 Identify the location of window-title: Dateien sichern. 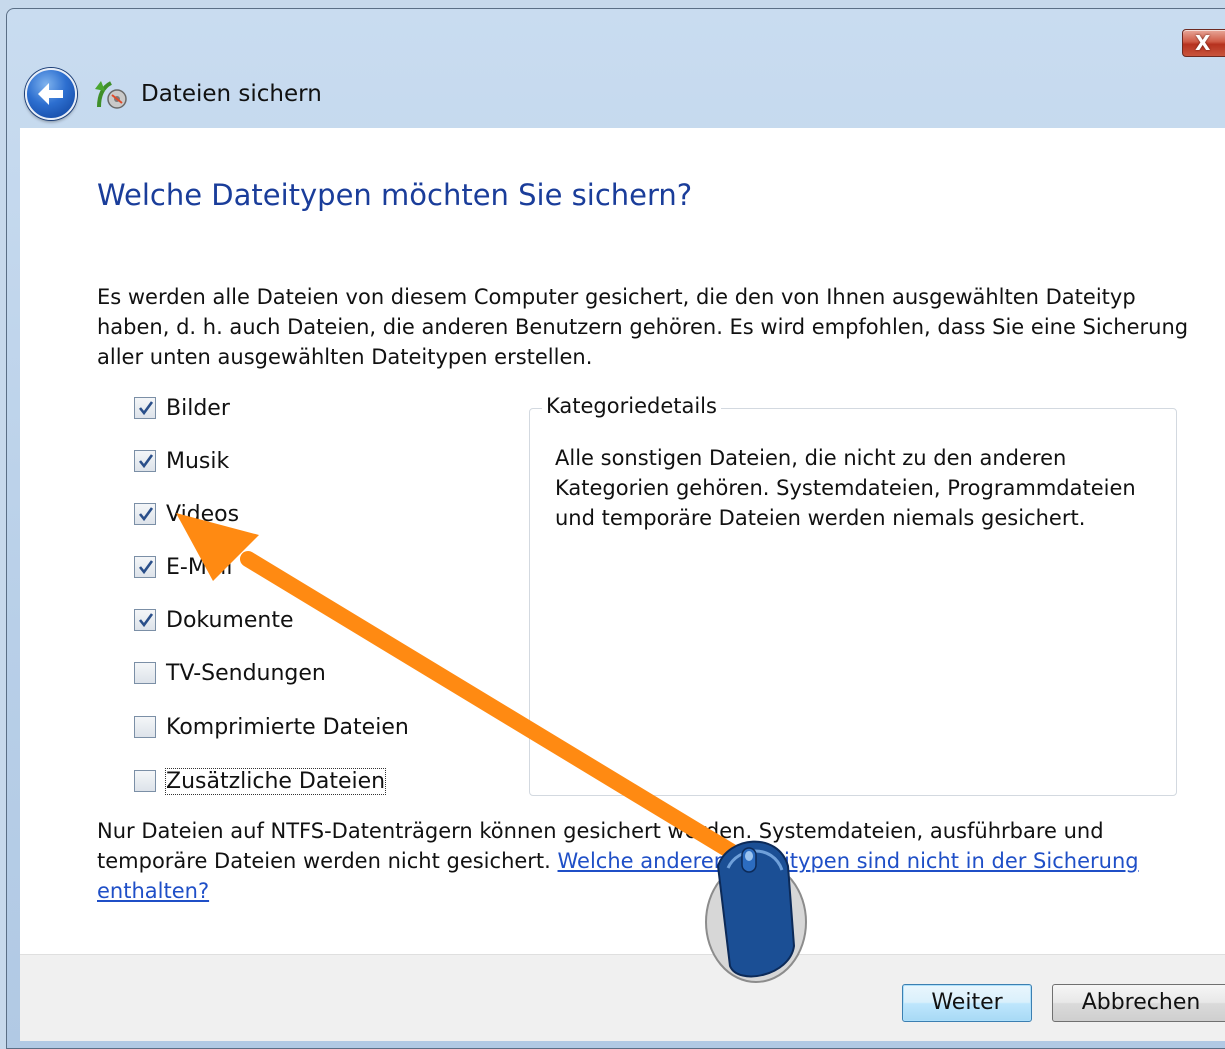
(231, 94).